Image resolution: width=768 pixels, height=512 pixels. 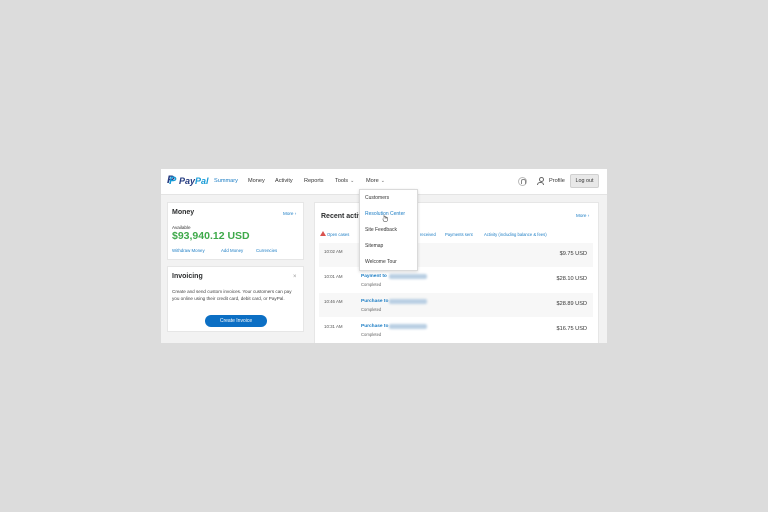 I want to click on row-amount: $16.75 USD, so click(x=571, y=329).